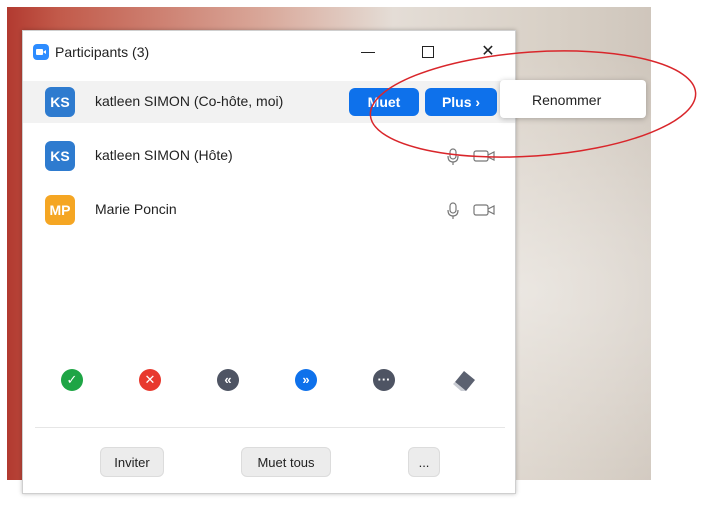  Describe the element at coordinates (189, 101) in the screenshot. I see `participant-name: katleen SIMON (Co-hôte, moi)` at that location.